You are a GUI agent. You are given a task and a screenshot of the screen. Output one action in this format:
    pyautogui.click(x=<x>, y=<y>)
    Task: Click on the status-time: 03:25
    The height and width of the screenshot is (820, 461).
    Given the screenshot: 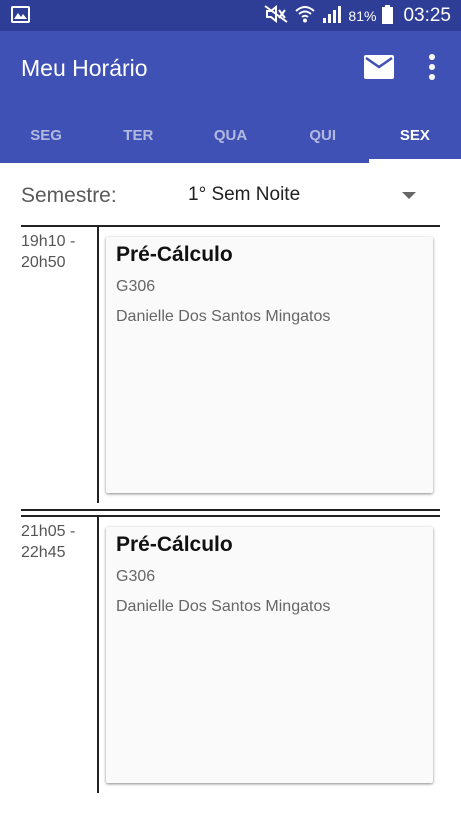 What is the action you would take?
    pyautogui.click(x=427, y=15)
    